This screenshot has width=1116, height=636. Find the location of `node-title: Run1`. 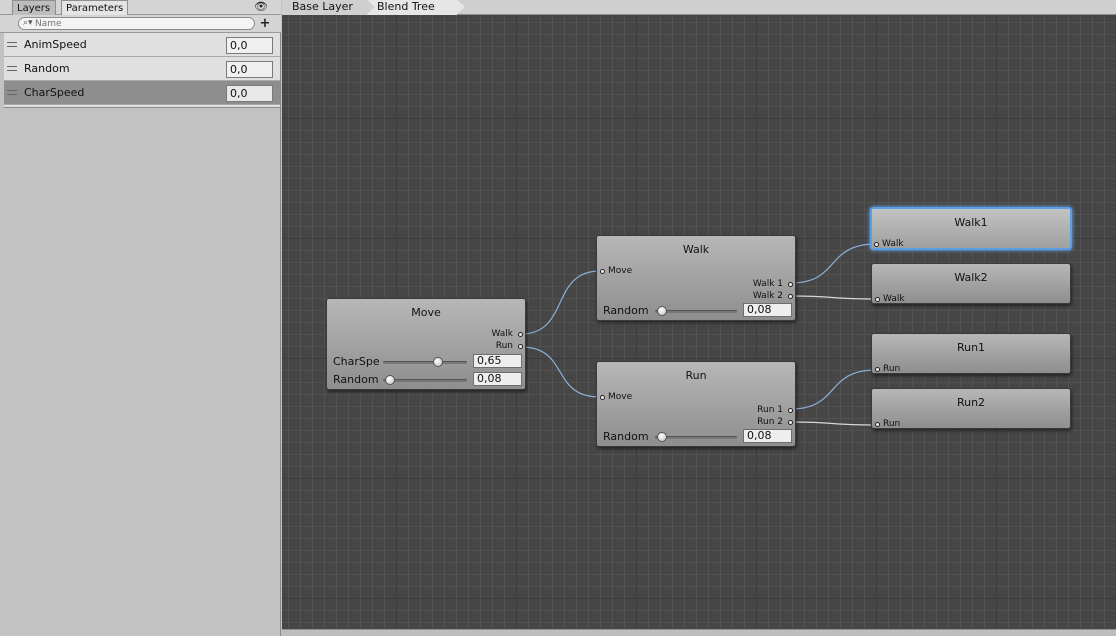

node-title: Run1 is located at coordinates (971, 347).